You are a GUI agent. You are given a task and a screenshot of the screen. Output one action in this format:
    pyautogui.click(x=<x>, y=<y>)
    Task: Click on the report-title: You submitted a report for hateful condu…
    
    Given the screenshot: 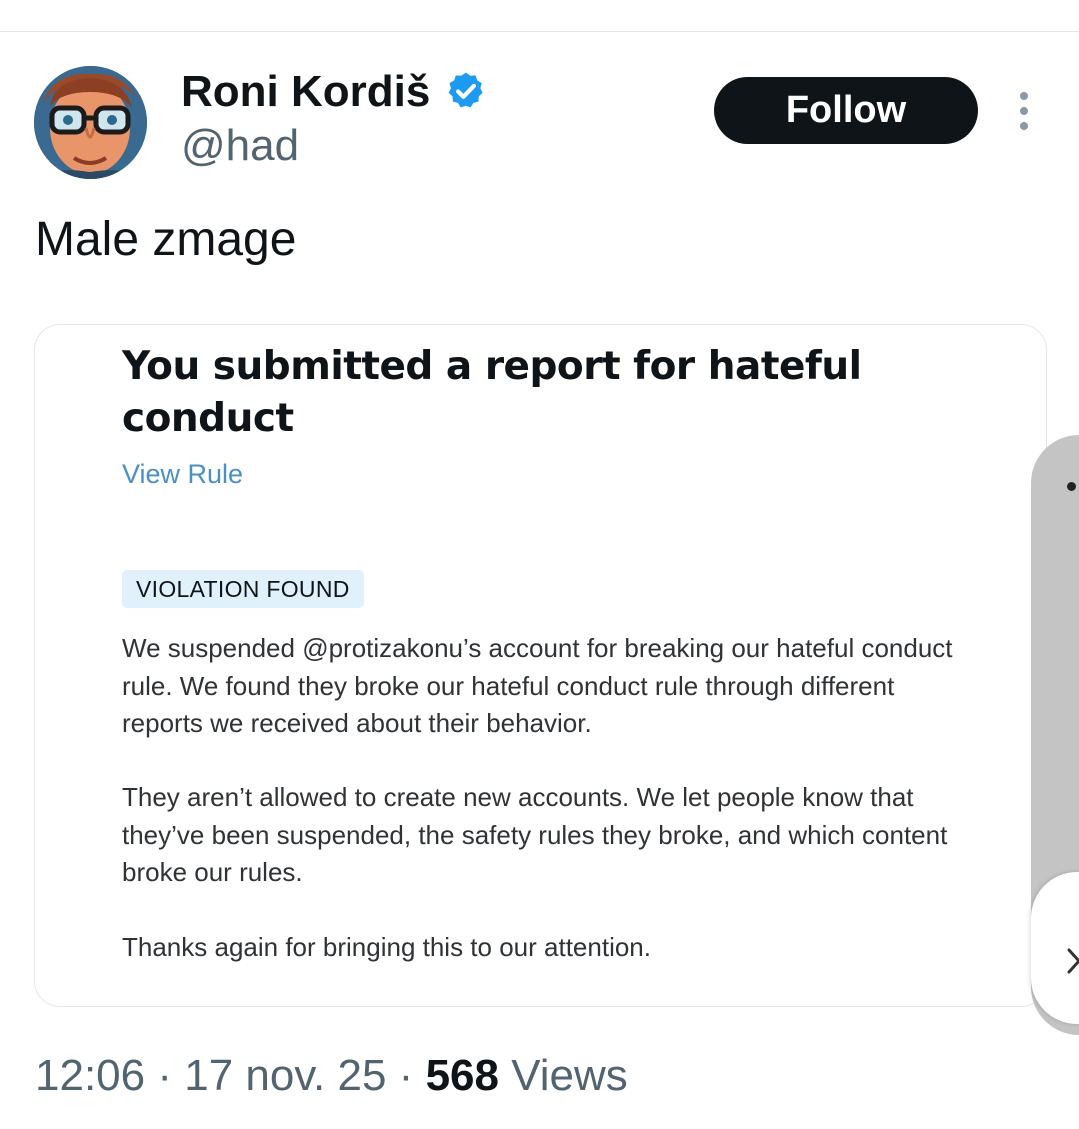 What is the action you would take?
    pyautogui.click(x=492, y=392)
    